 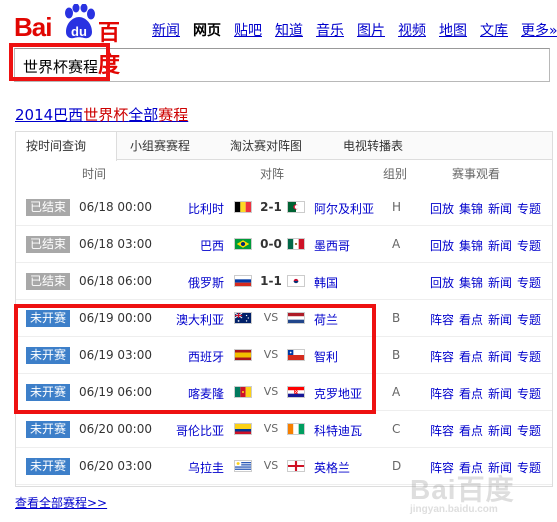 What do you see at coordinates (243, 207) in the screenshot?
I see `belgium-flag-icon` at bounding box center [243, 207].